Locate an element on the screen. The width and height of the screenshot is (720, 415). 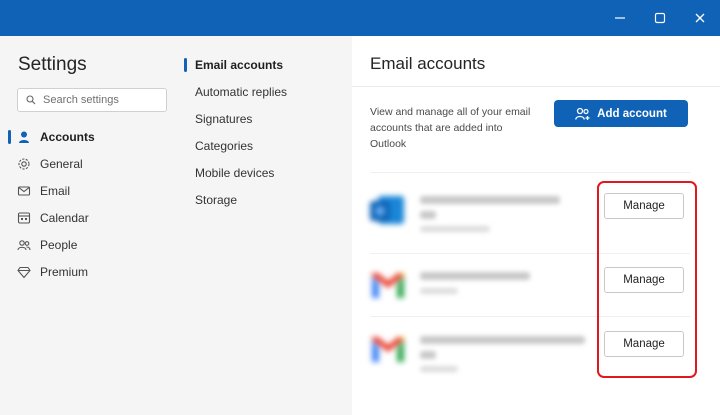
sidebar-item-label: General is located at coordinates (61, 164).